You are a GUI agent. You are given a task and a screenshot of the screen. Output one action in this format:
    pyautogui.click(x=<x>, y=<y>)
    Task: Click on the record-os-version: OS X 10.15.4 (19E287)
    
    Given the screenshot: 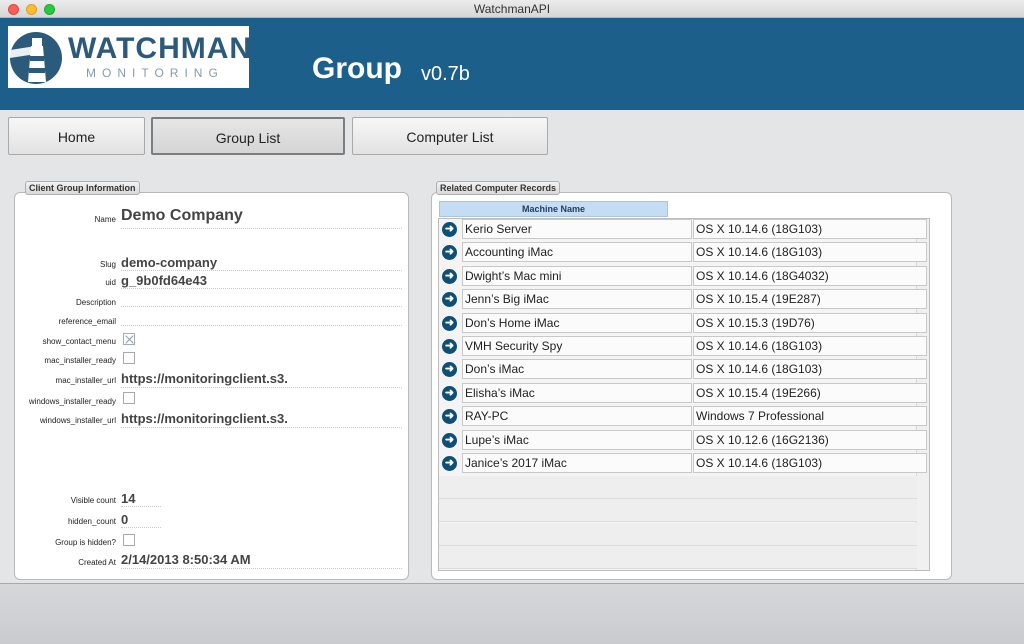 What is the action you would take?
    pyautogui.click(x=810, y=299)
    